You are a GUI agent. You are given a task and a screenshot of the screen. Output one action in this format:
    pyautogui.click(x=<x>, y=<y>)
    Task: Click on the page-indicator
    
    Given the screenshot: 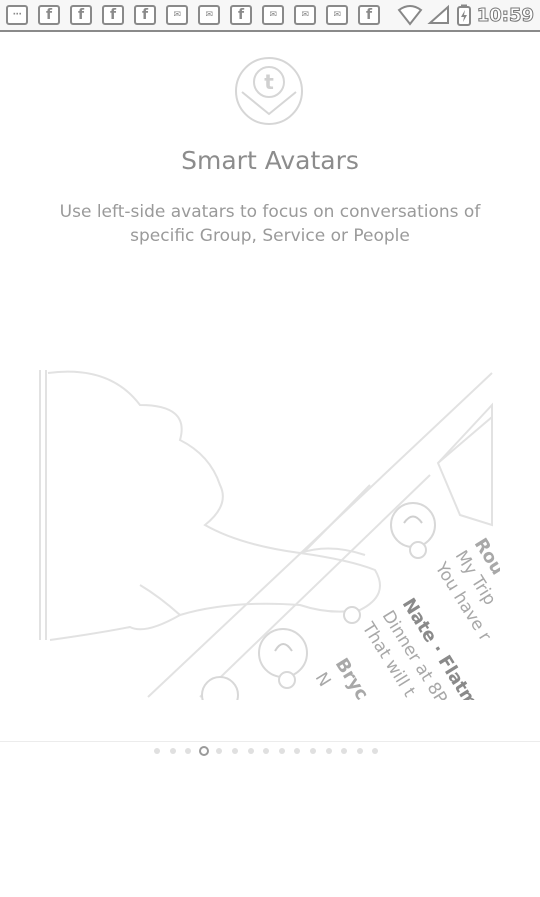 What is the action you would take?
    pyautogui.click(x=270, y=751)
    